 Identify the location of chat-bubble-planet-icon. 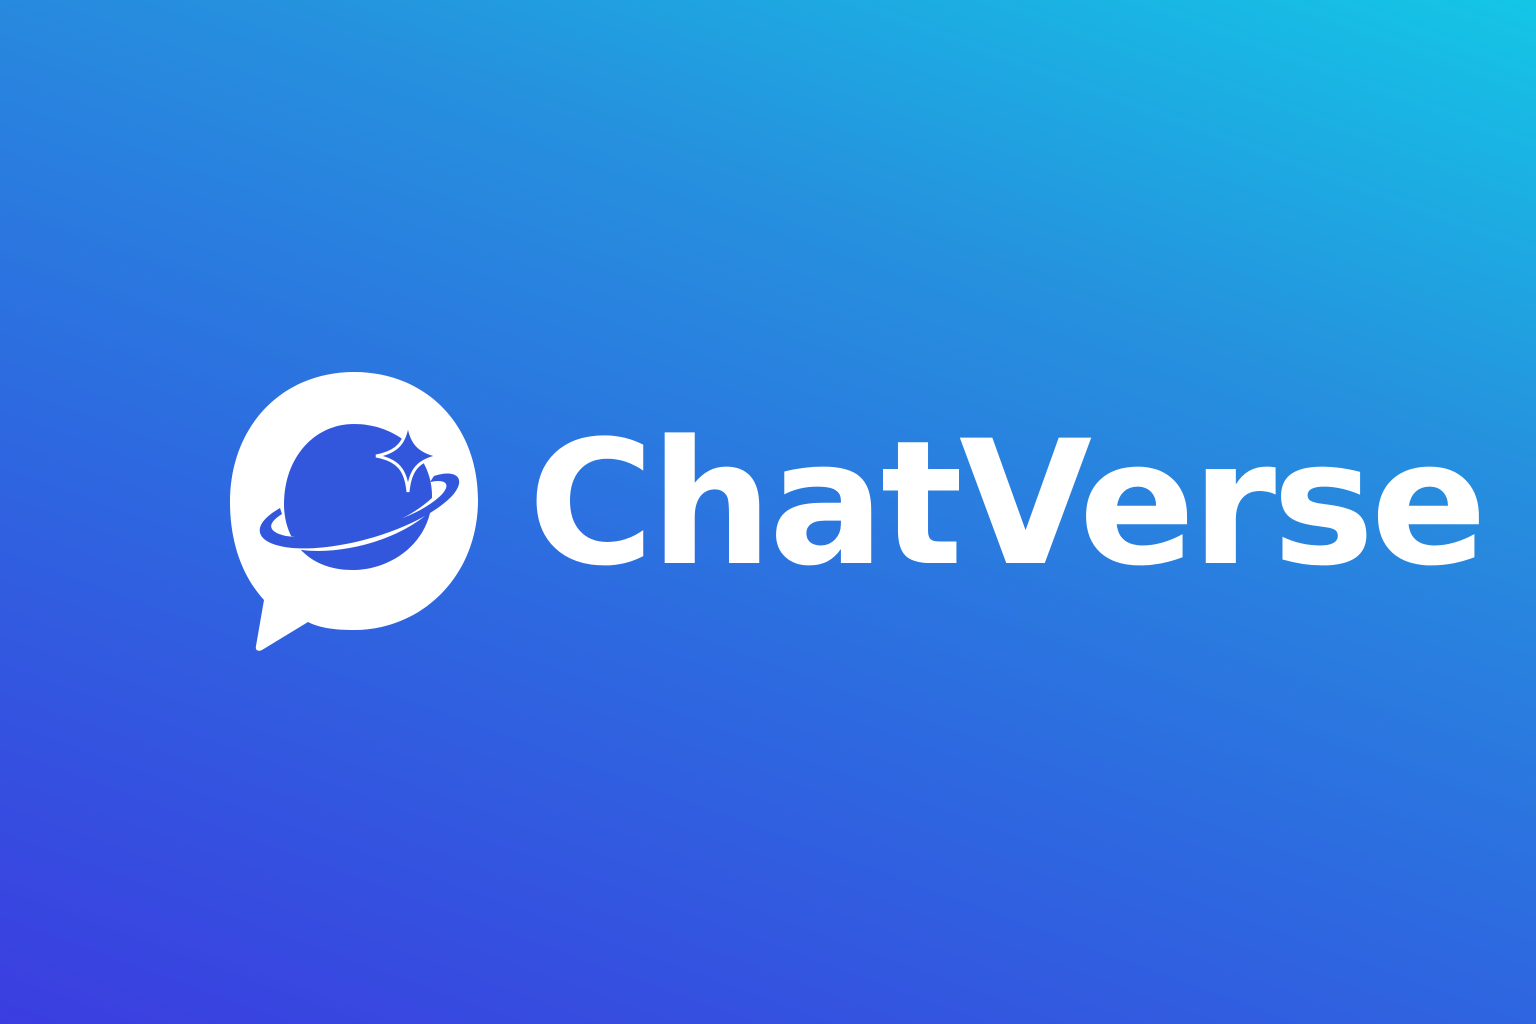
(354, 511).